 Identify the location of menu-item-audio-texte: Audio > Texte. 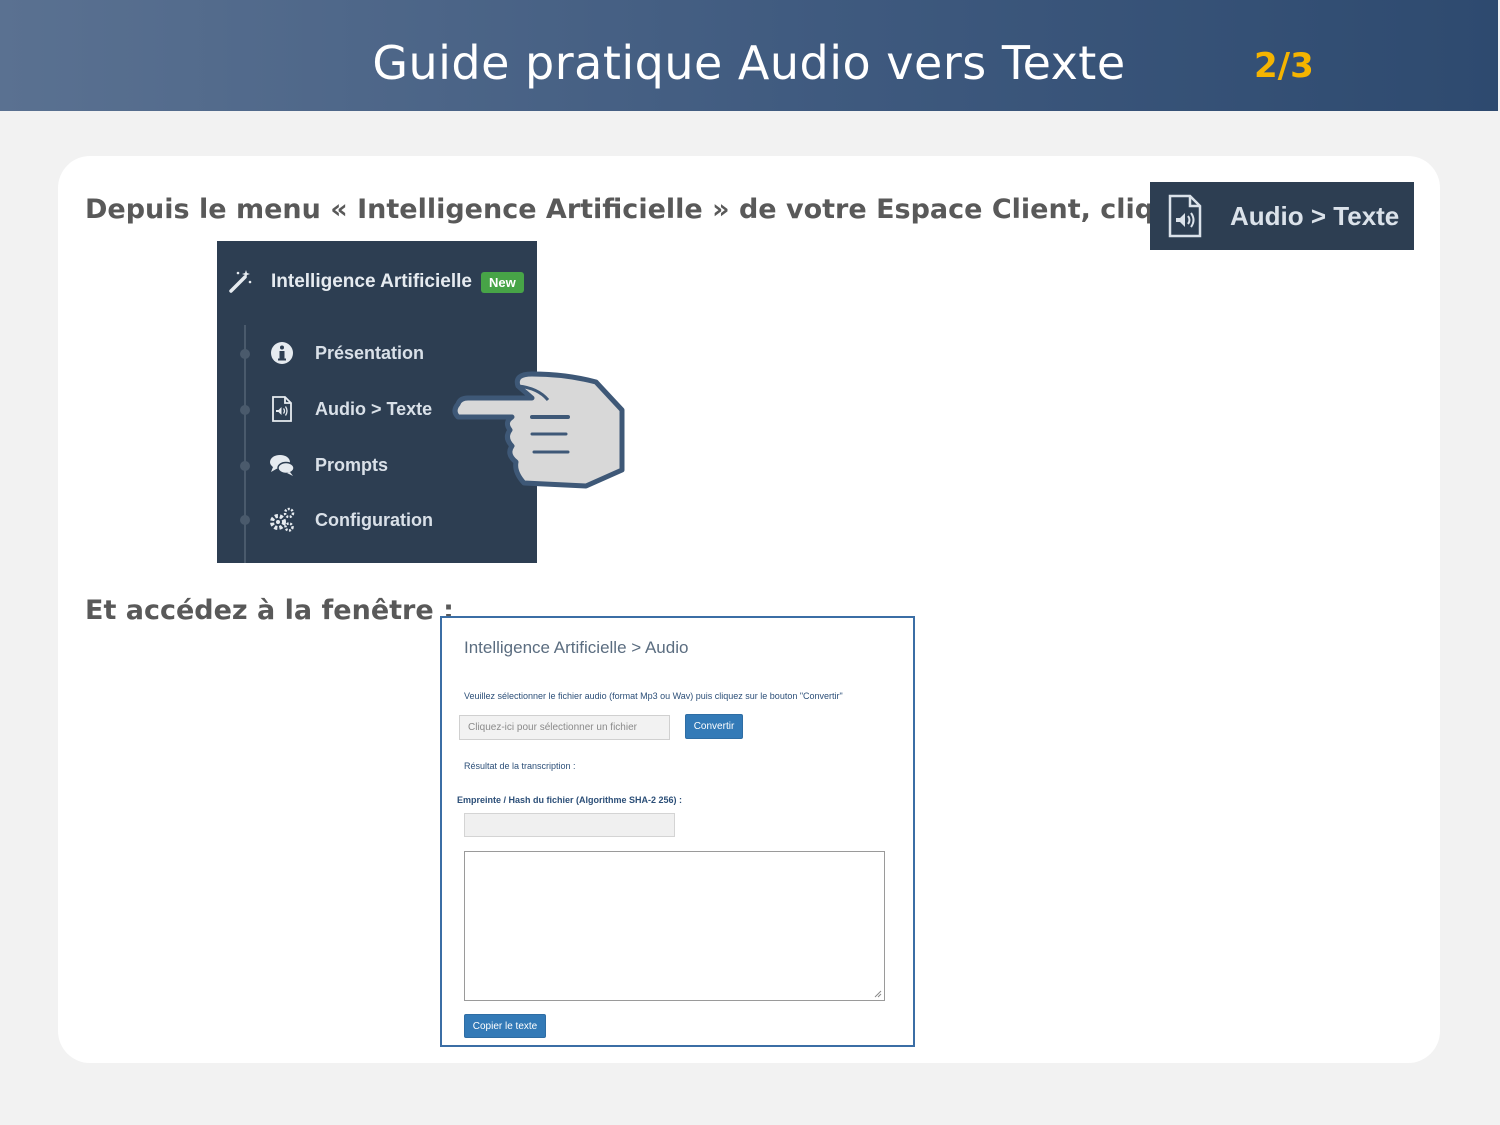
(350, 409).